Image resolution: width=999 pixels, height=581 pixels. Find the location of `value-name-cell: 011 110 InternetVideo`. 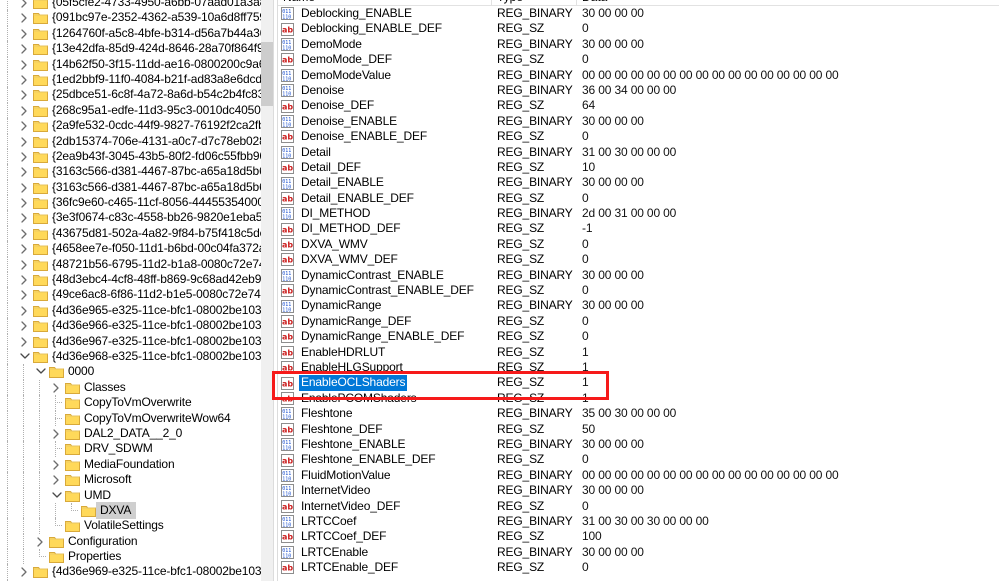

value-name-cell: 011 110 InternetVideo is located at coordinates (385, 490).